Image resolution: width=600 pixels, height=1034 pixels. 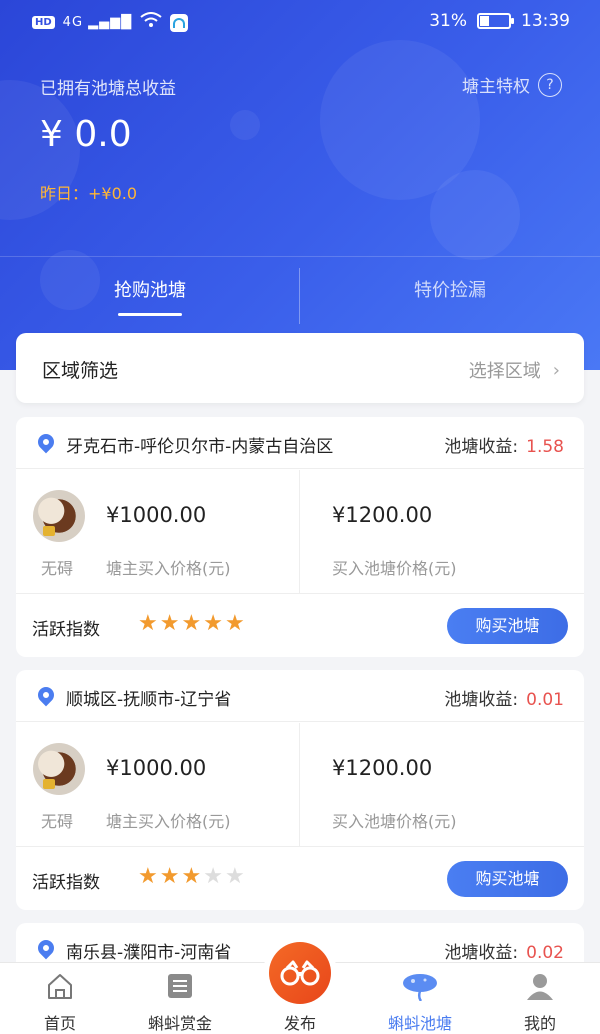 What do you see at coordinates (420, 987) in the screenshot?
I see `lotus-icon` at bounding box center [420, 987].